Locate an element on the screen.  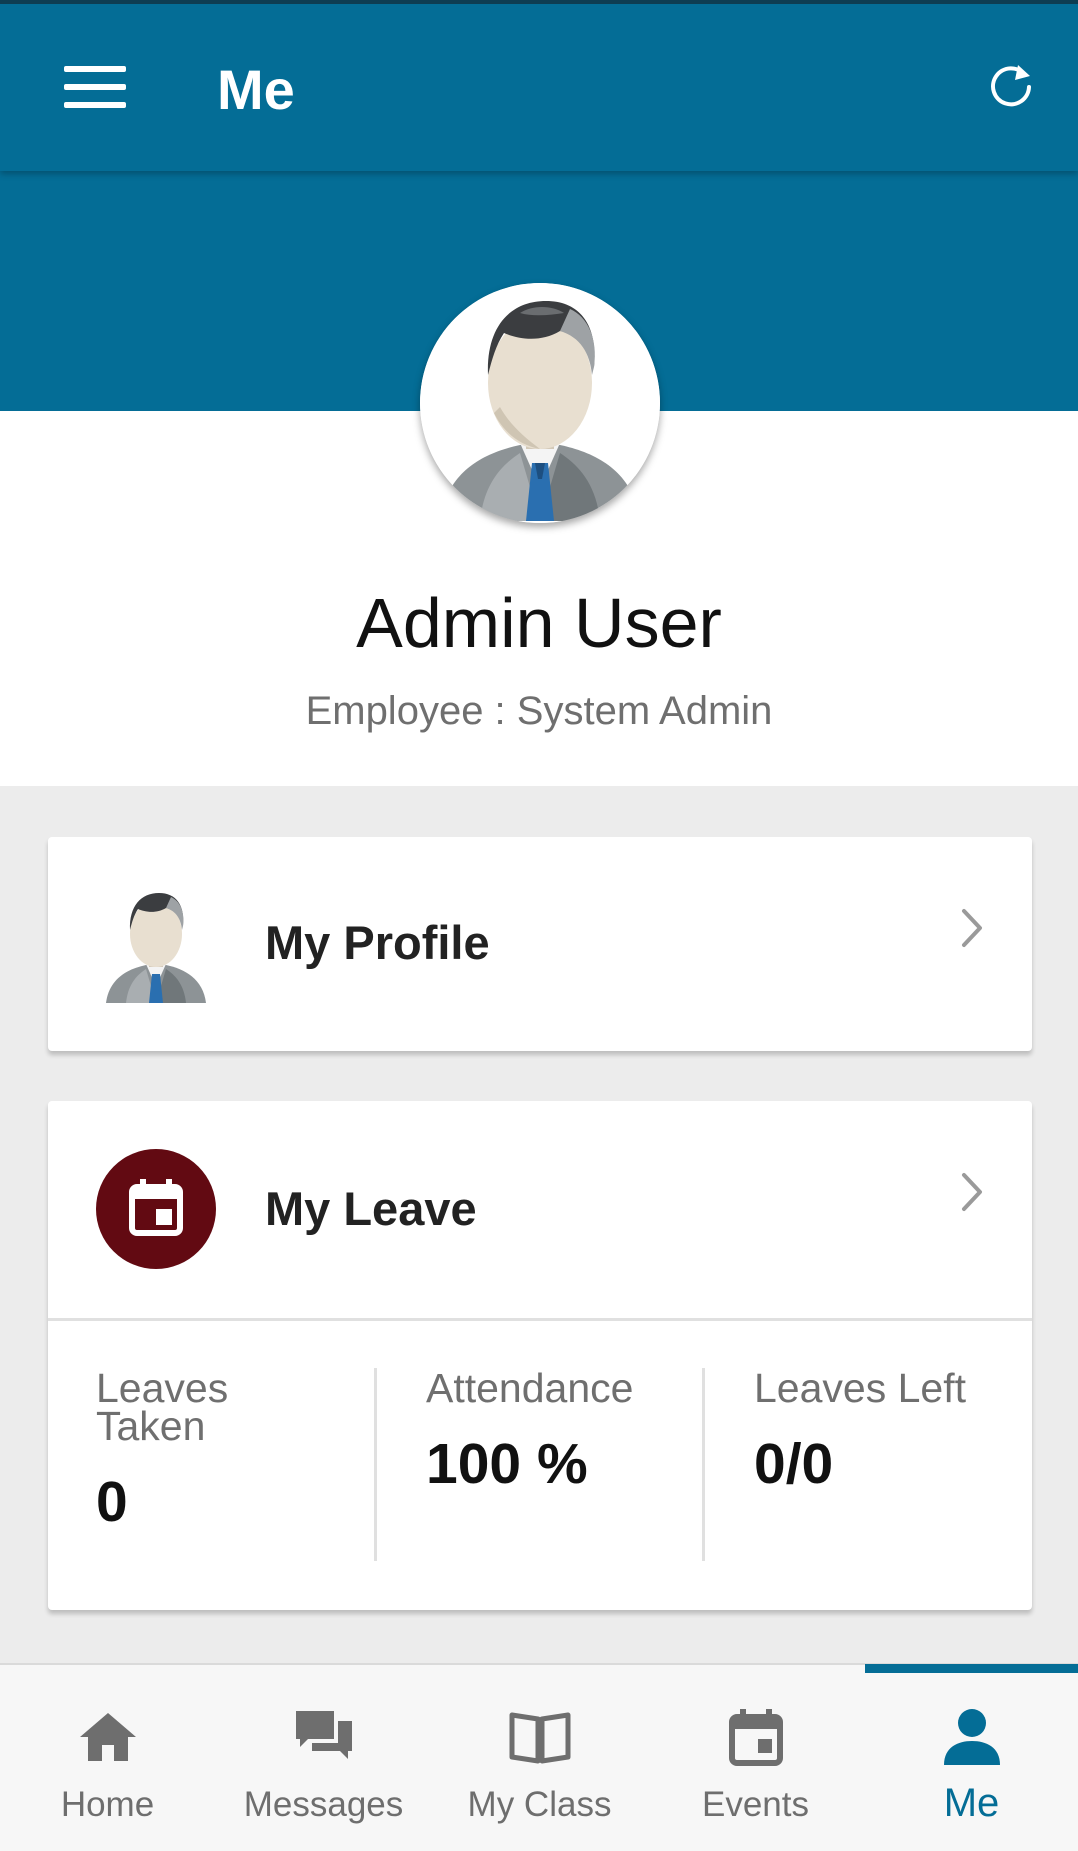
leaves-left-label: Leaves Left is located at coordinates (860, 1388).